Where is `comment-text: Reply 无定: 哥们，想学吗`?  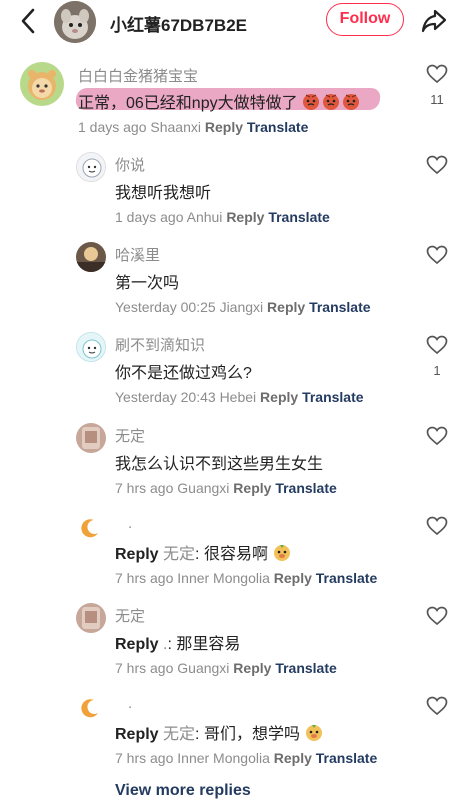
comment-text: Reply 无定: 哥们，想学吗 is located at coordinates (219, 733).